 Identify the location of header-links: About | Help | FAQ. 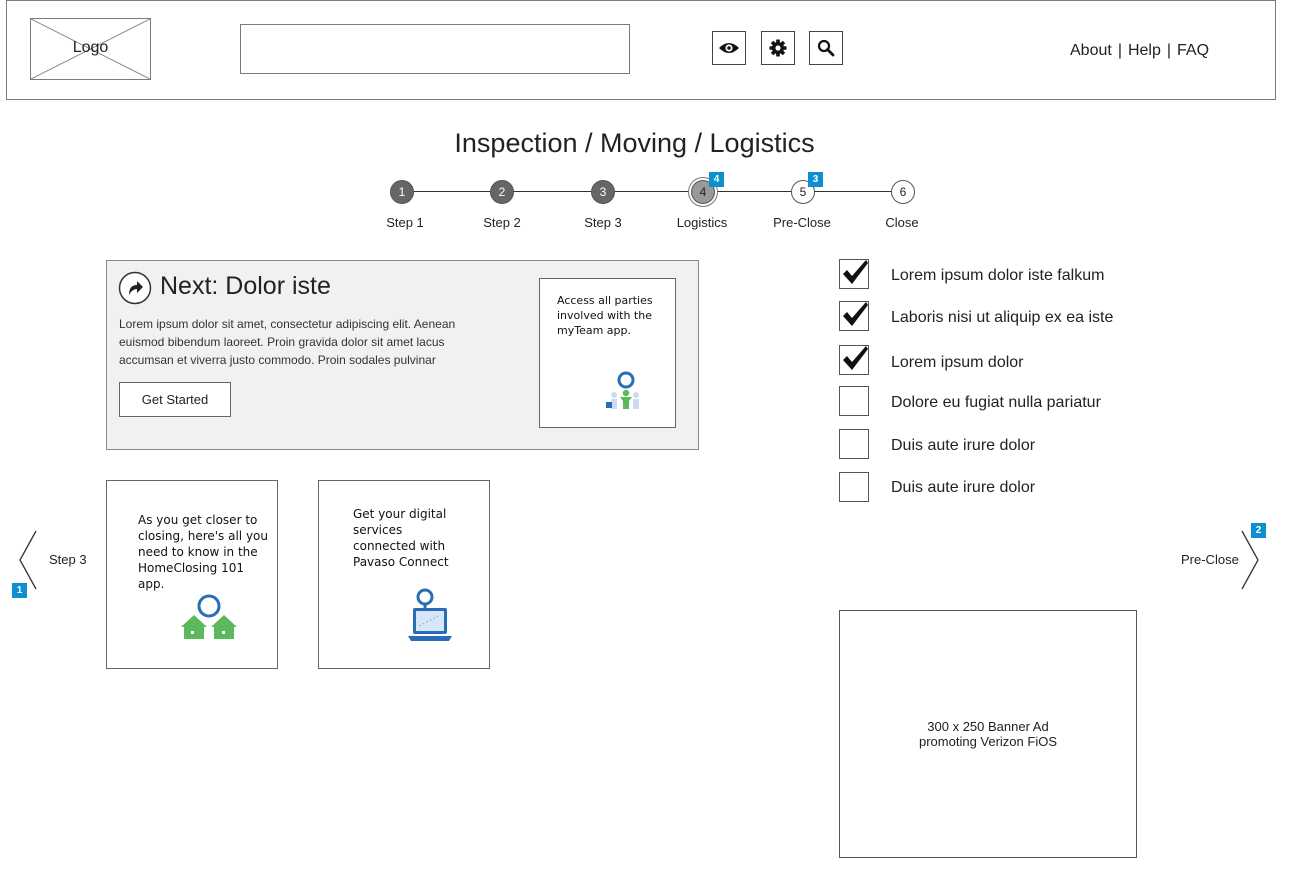
(1139, 51).